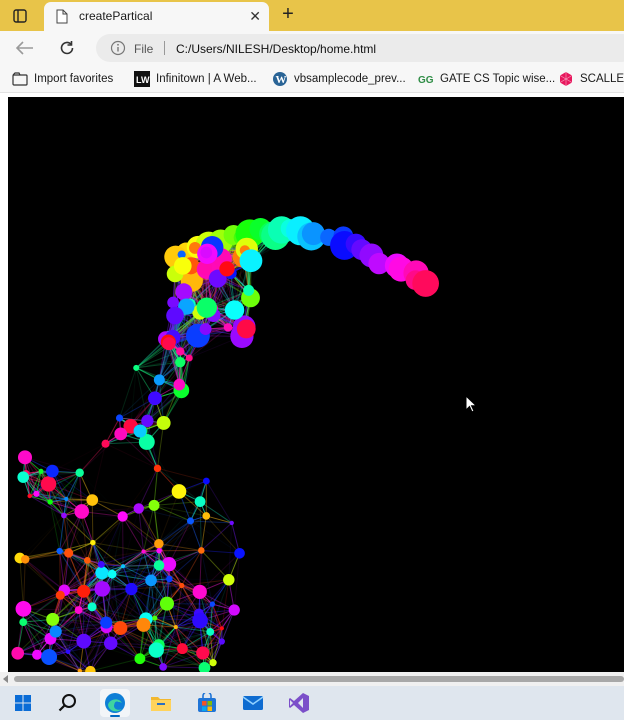 This screenshot has width=624, height=720. I want to click on visual-studio-icon, so click(299, 703).